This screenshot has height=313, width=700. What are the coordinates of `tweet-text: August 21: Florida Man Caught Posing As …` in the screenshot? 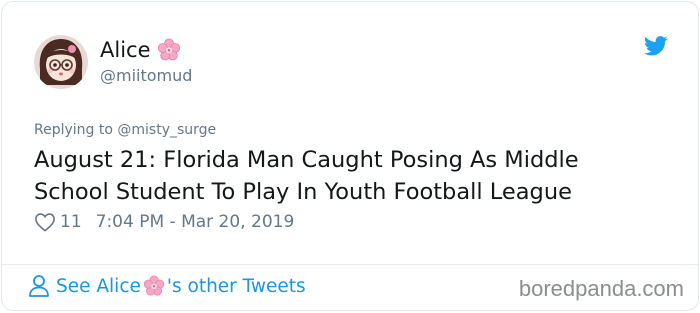 It's located at (306, 176).